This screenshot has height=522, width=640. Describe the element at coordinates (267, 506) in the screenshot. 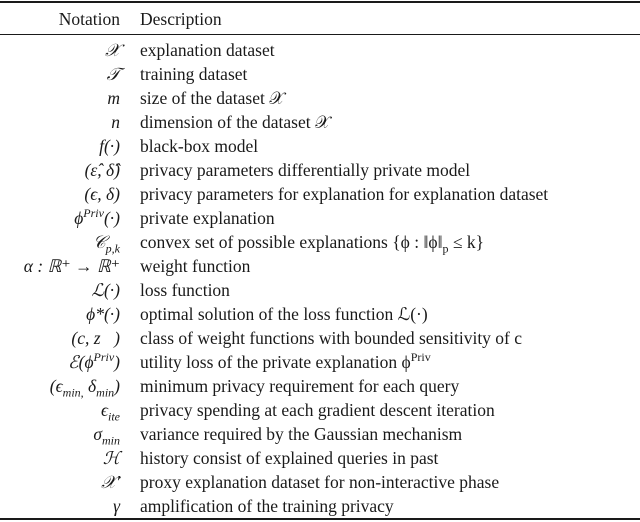

I see `description-cell: amplification of the training privacy` at that location.